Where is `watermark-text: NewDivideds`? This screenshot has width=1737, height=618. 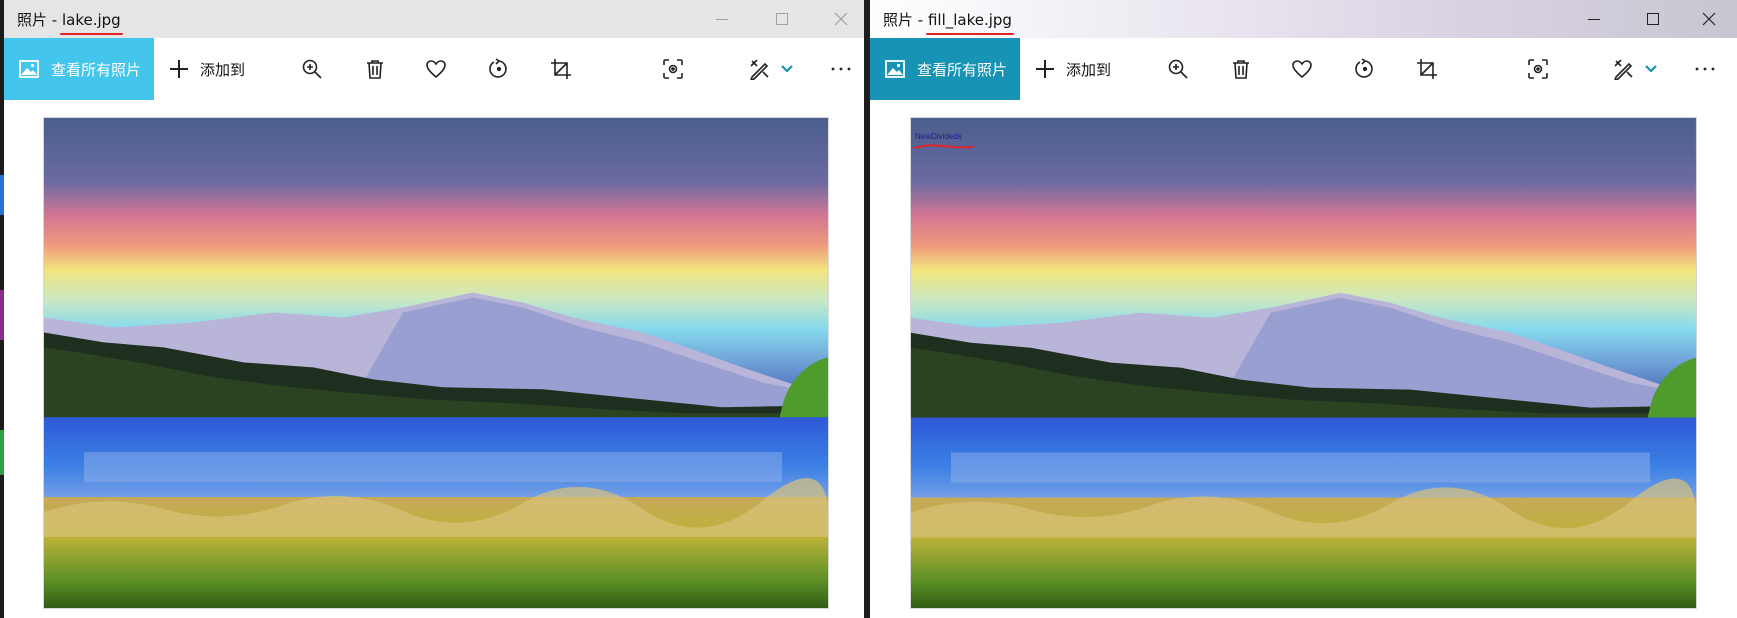 watermark-text: NewDivideds is located at coordinates (938, 136).